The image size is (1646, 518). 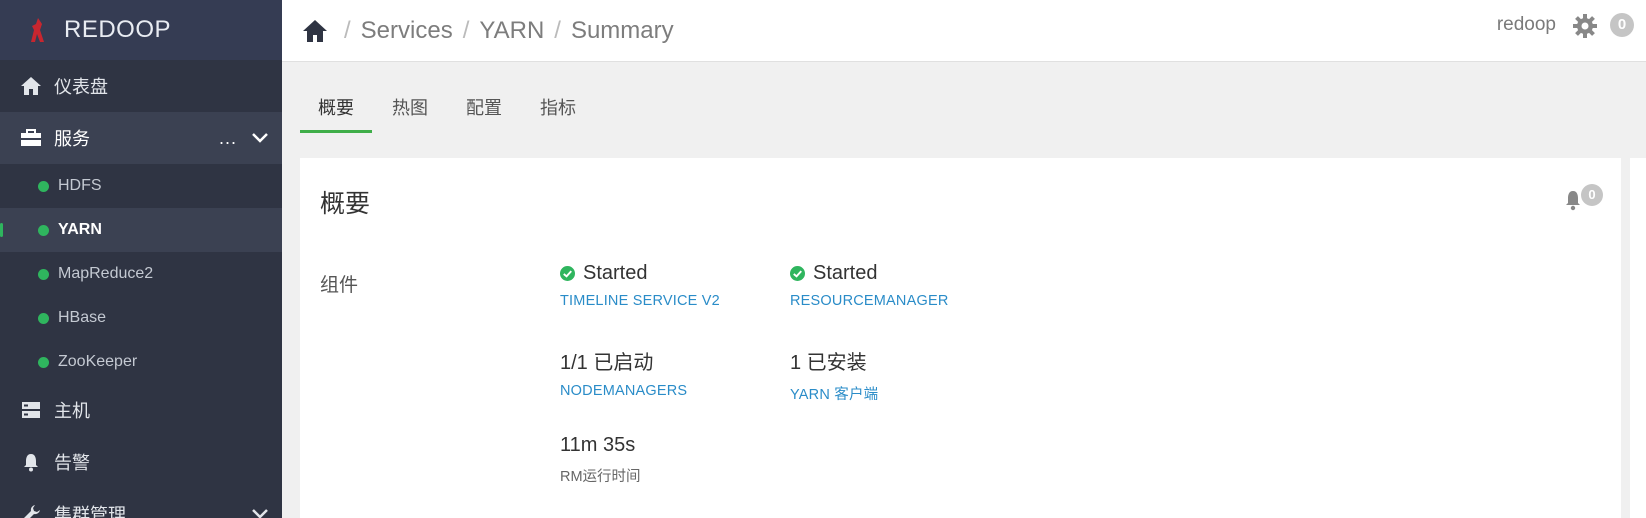 What do you see at coordinates (834, 393) in the screenshot?
I see `component-link: YARN 客户端` at bounding box center [834, 393].